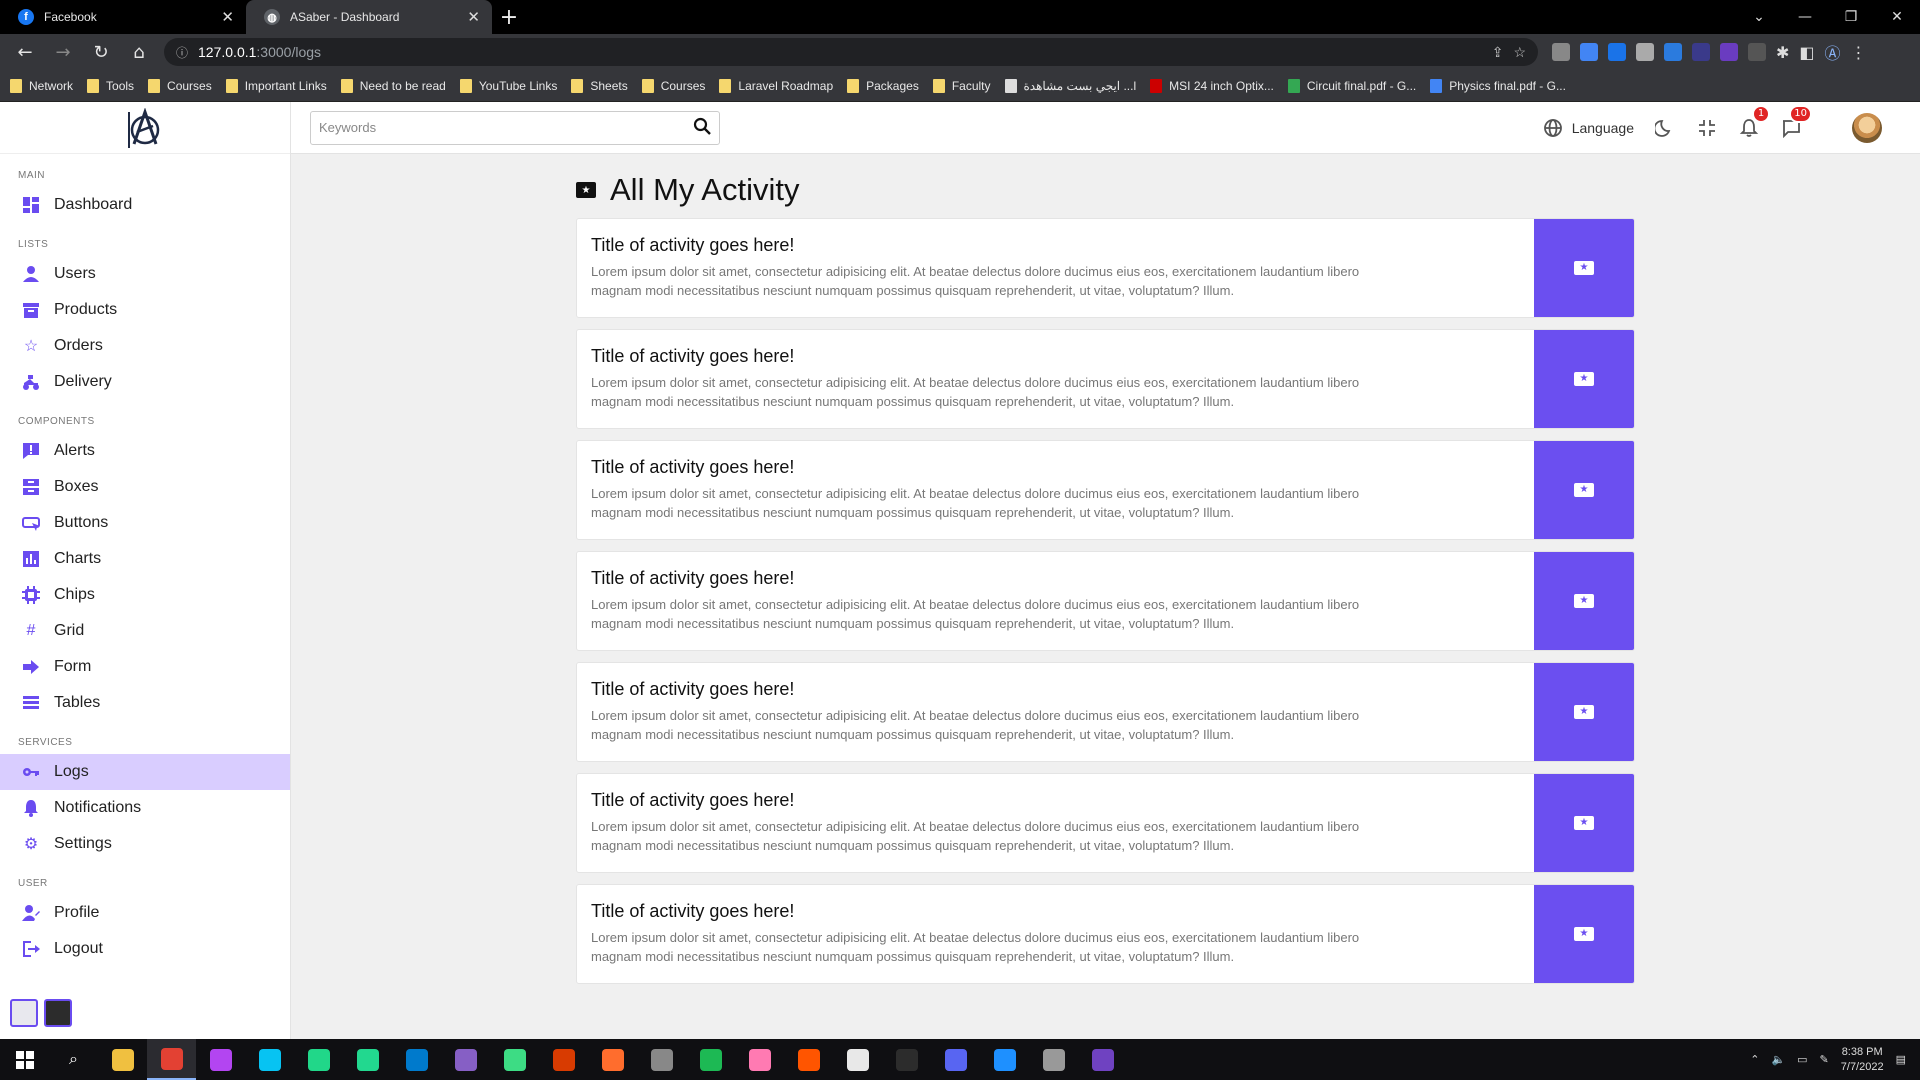 The image size is (1920, 1080). I want to click on bookmark-item: Laravel Roadmap, so click(776, 85).